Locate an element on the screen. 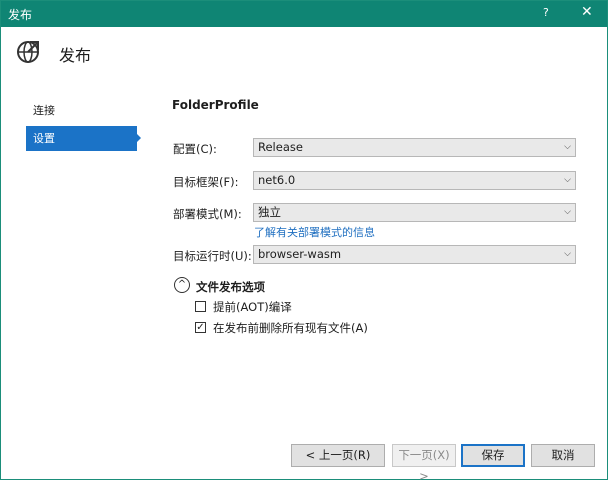 The image size is (608, 480). configuration-dropdown: Release ⌵ is located at coordinates (414, 147).